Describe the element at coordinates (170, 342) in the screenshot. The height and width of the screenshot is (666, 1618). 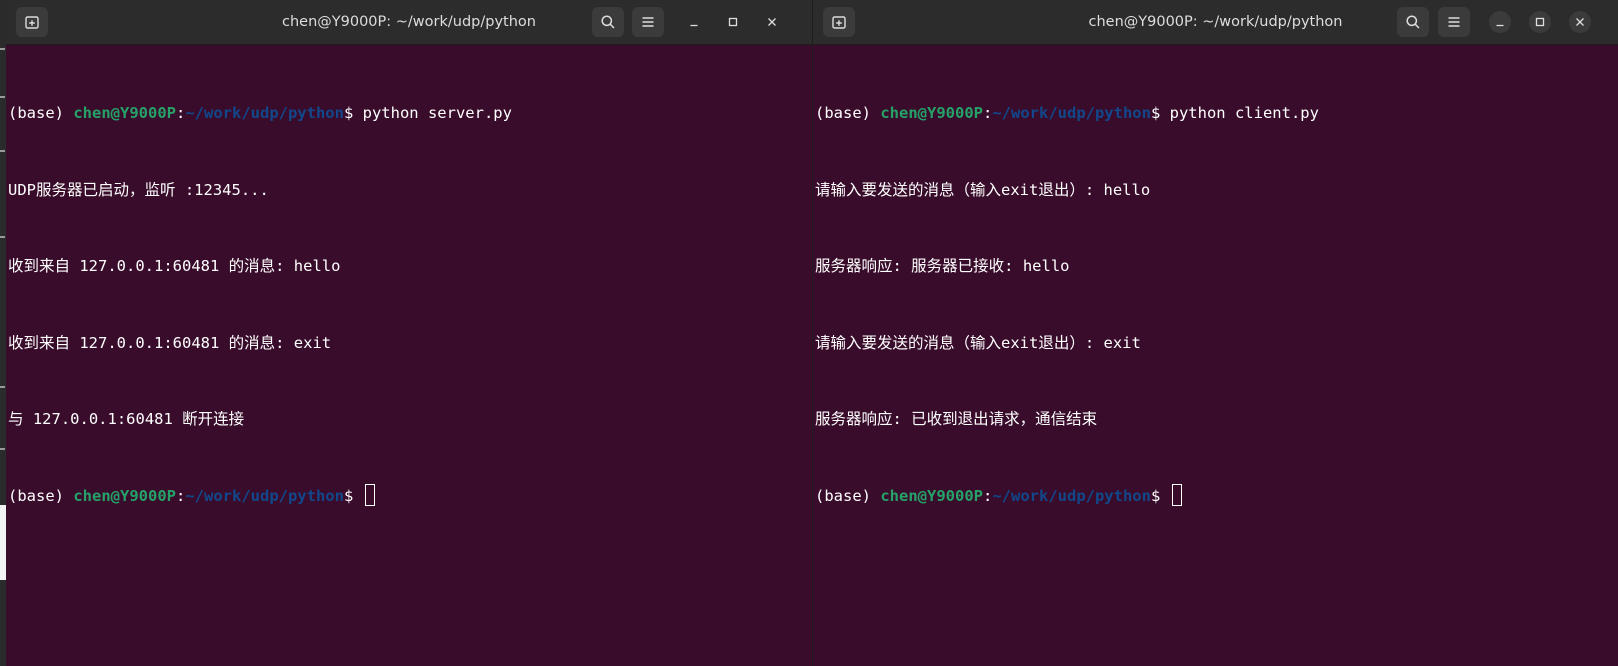
I see `output-line: 收到来自 127.0.0.1:60481 的消息: exit` at that location.